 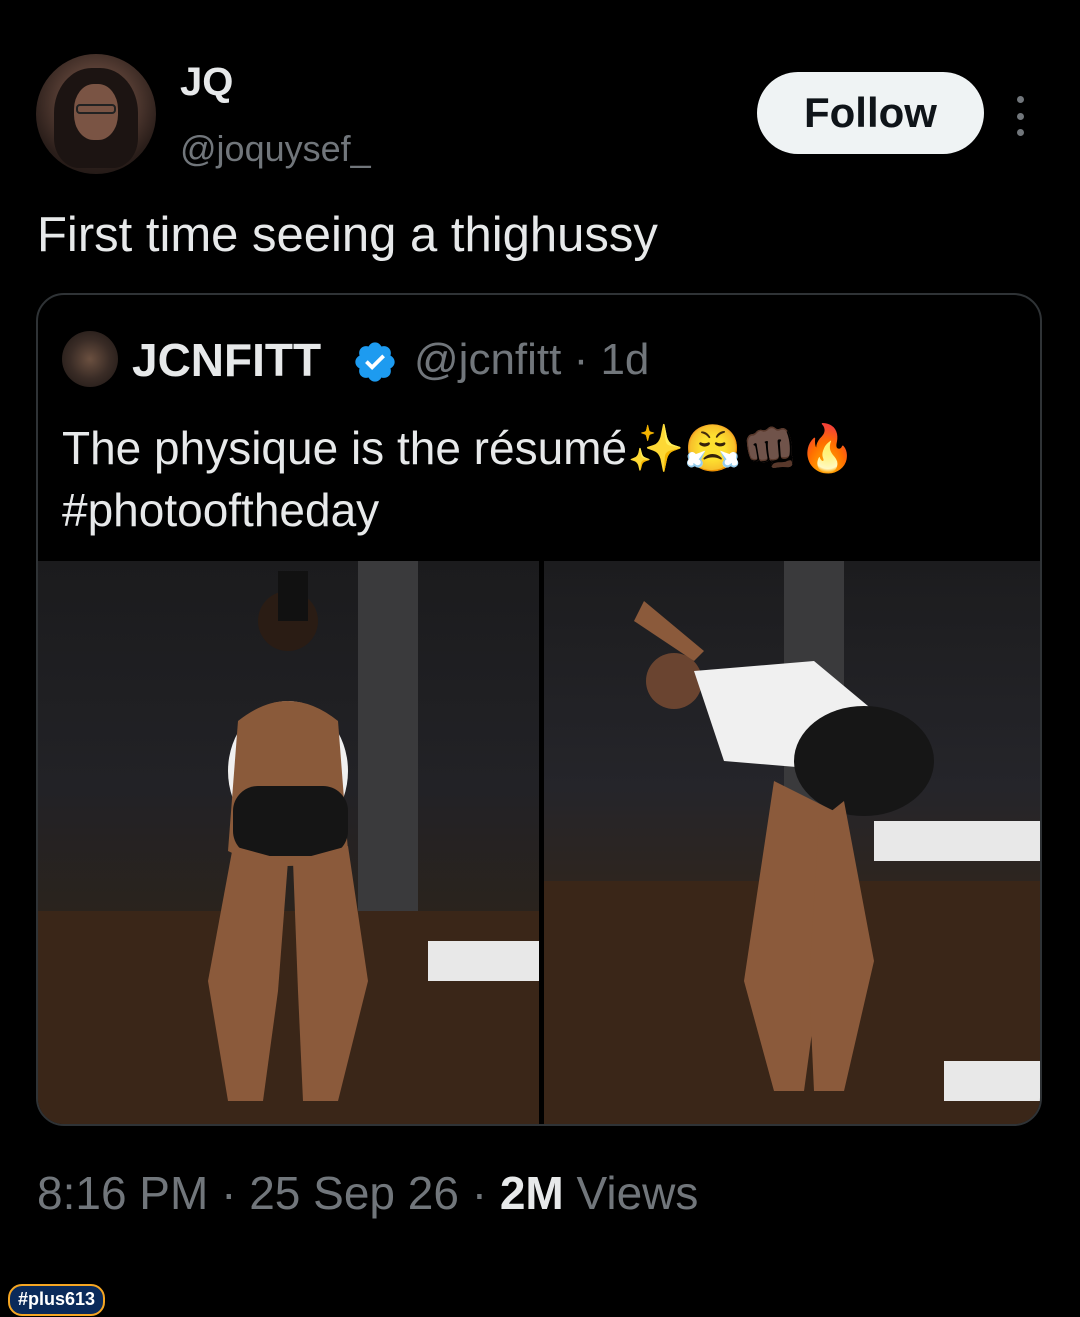 I want to click on author-handle: @joquysef_, so click(x=275, y=149).